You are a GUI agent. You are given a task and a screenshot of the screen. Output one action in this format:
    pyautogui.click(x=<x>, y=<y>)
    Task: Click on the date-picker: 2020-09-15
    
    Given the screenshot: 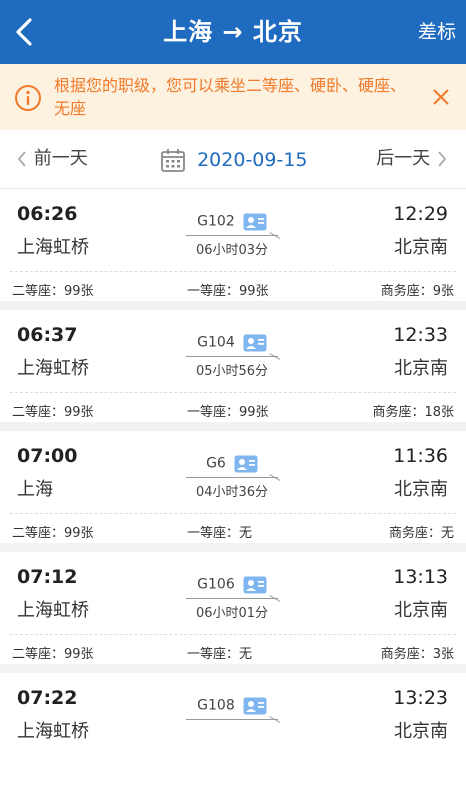 What is the action you would take?
    pyautogui.click(x=234, y=159)
    